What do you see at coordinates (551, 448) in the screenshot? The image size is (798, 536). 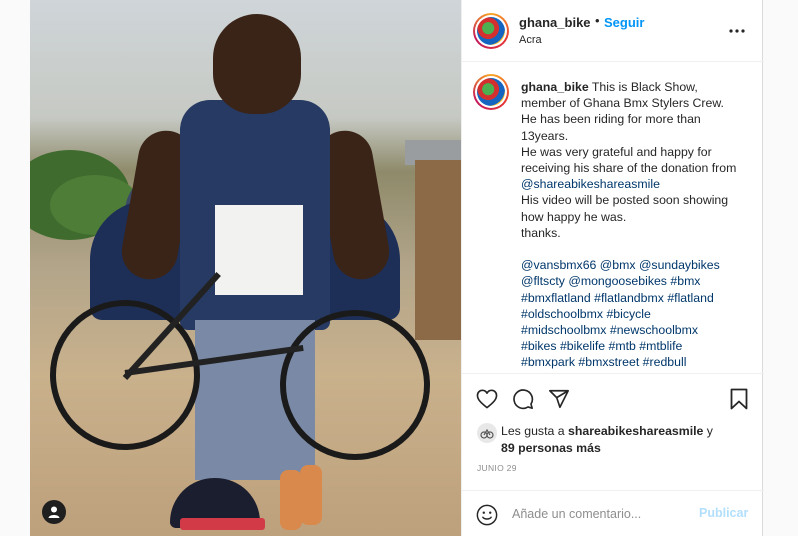 I see `likes-others-count: 89 personas más` at bounding box center [551, 448].